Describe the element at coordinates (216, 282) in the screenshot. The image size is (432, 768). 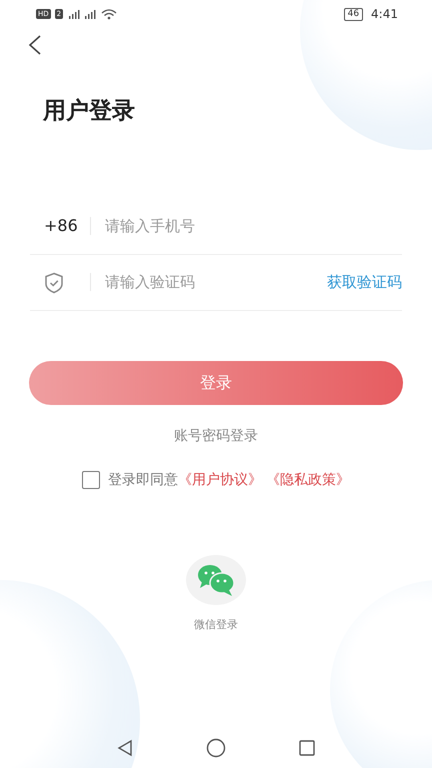
I see `code-input: 请输入验证码` at that location.